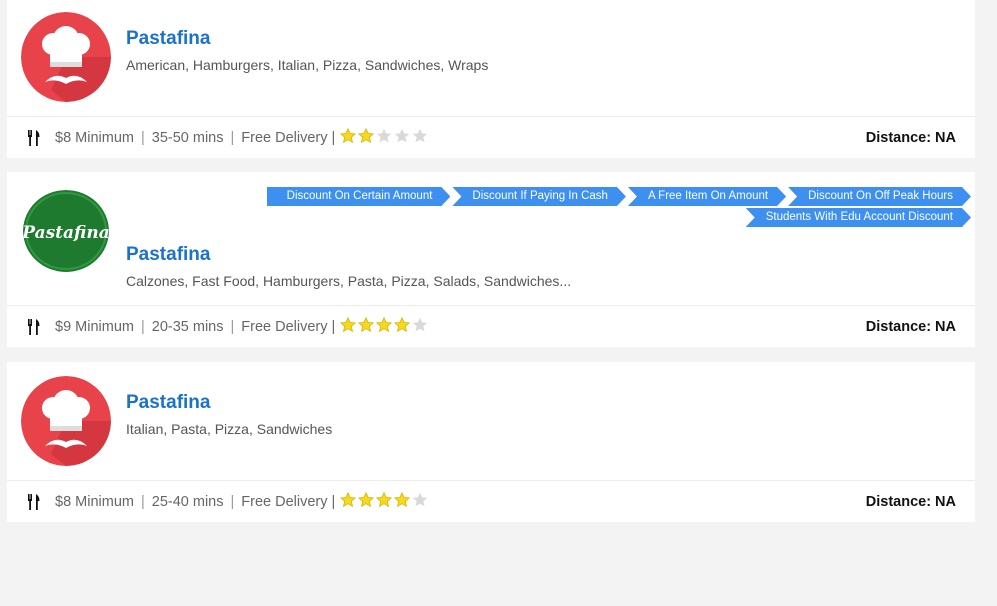  What do you see at coordinates (229, 429) in the screenshot?
I see `restaurant-cuisines: Italian, Pasta, Pizza, Sandwiches` at bounding box center [229, 429].